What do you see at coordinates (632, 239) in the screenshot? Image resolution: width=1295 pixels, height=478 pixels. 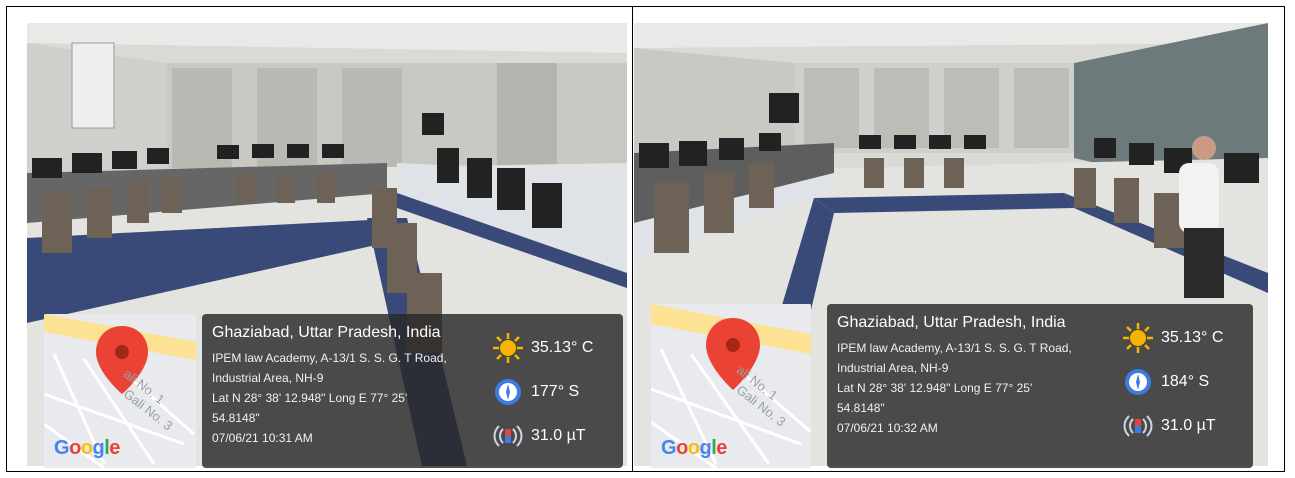 I see `photo-divider` at bounding box center [632, 239].